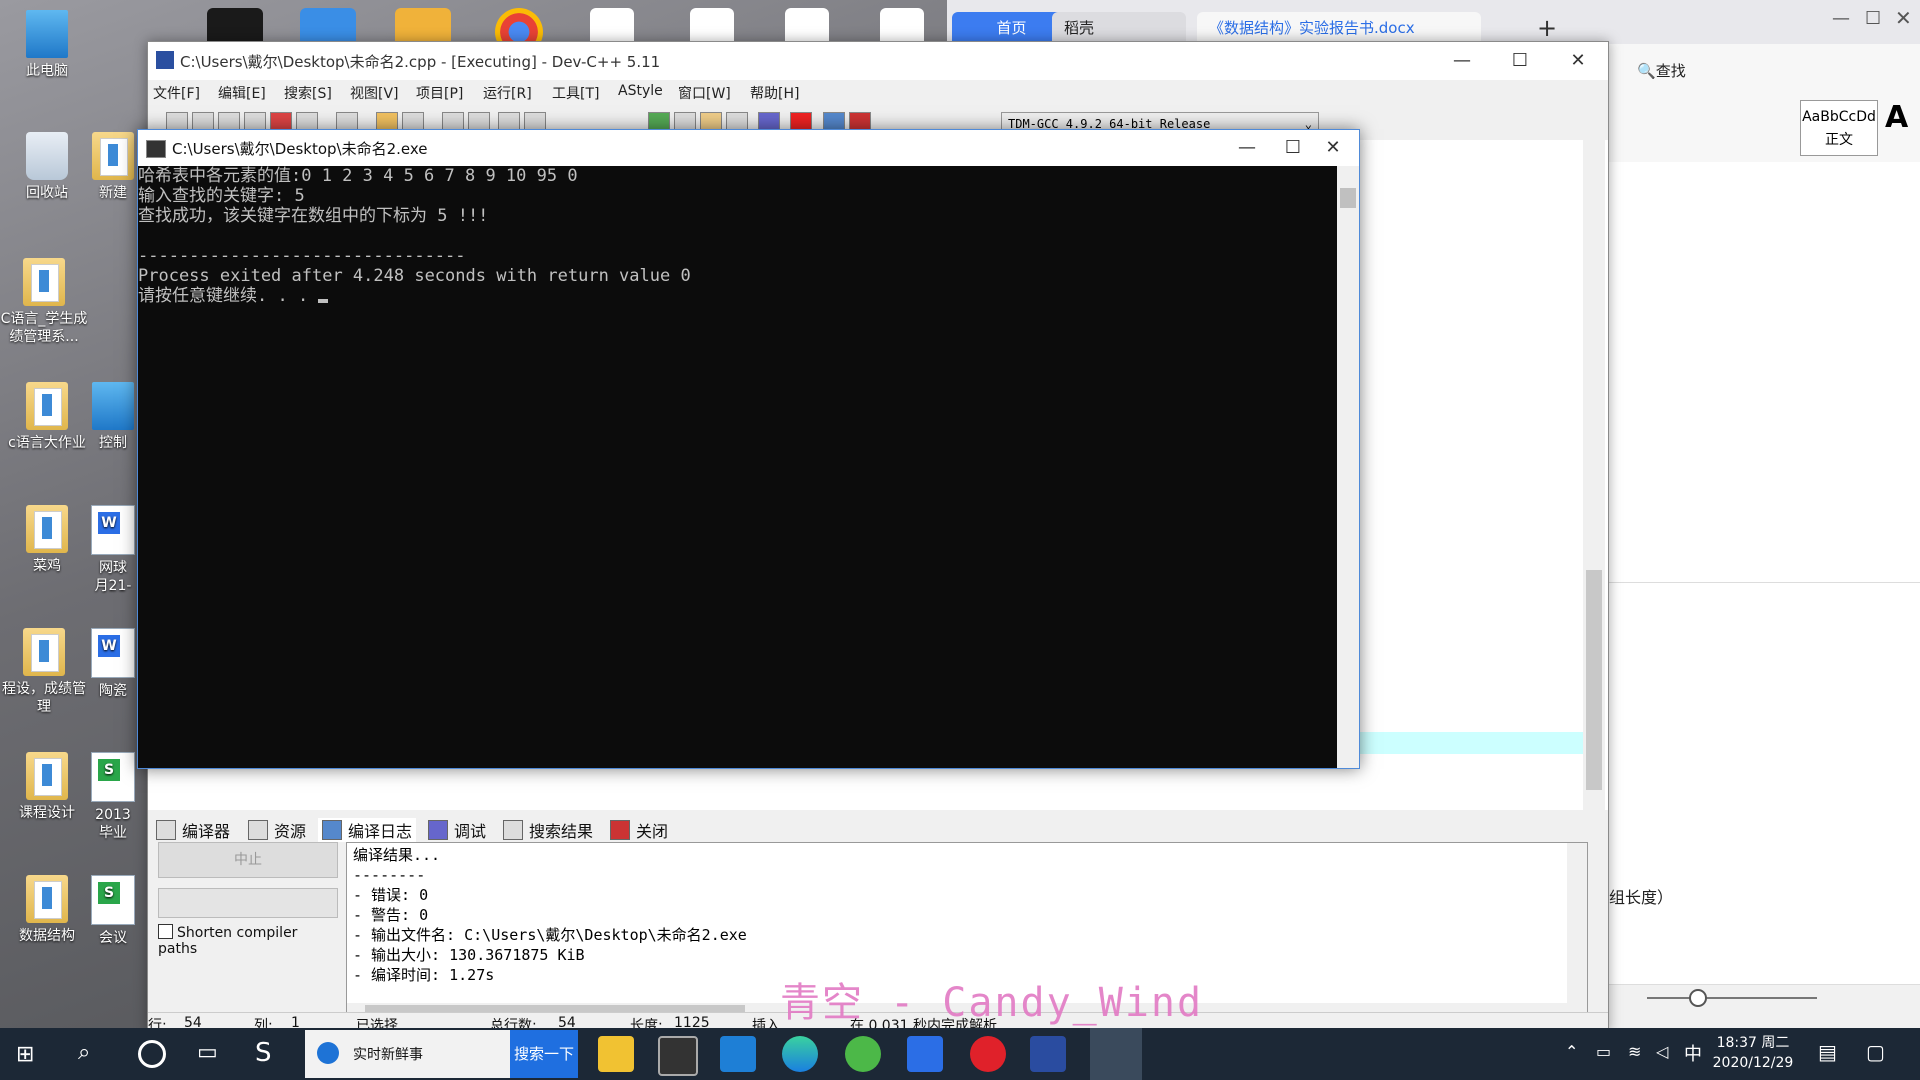  I want to click on desktop-icon-folder: 菜鸡, so click(47, 540).